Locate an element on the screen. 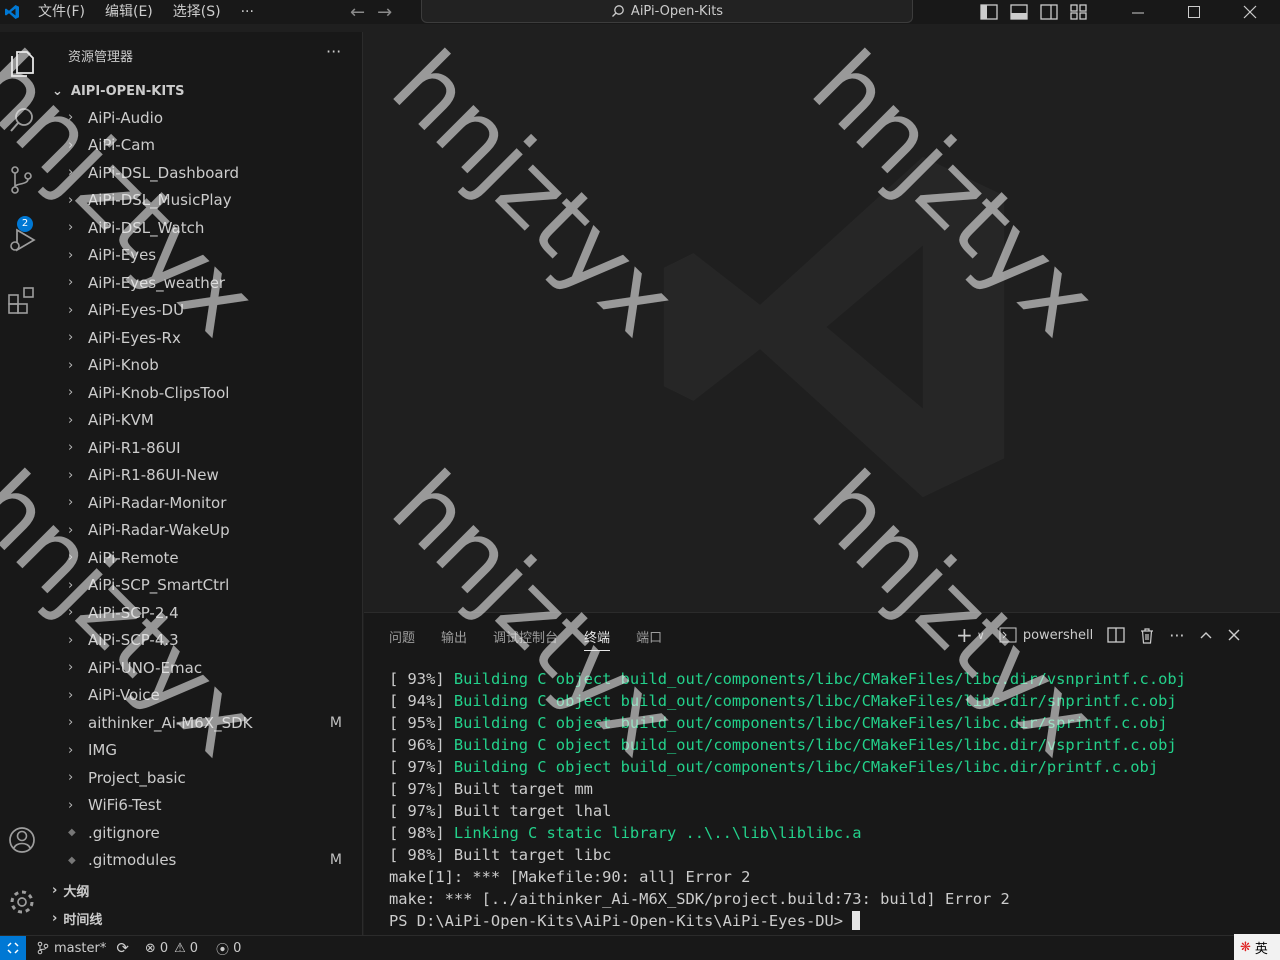  folder-item: › AiPi-SCP_SmartCtrl is located at coordinates (203, 585).